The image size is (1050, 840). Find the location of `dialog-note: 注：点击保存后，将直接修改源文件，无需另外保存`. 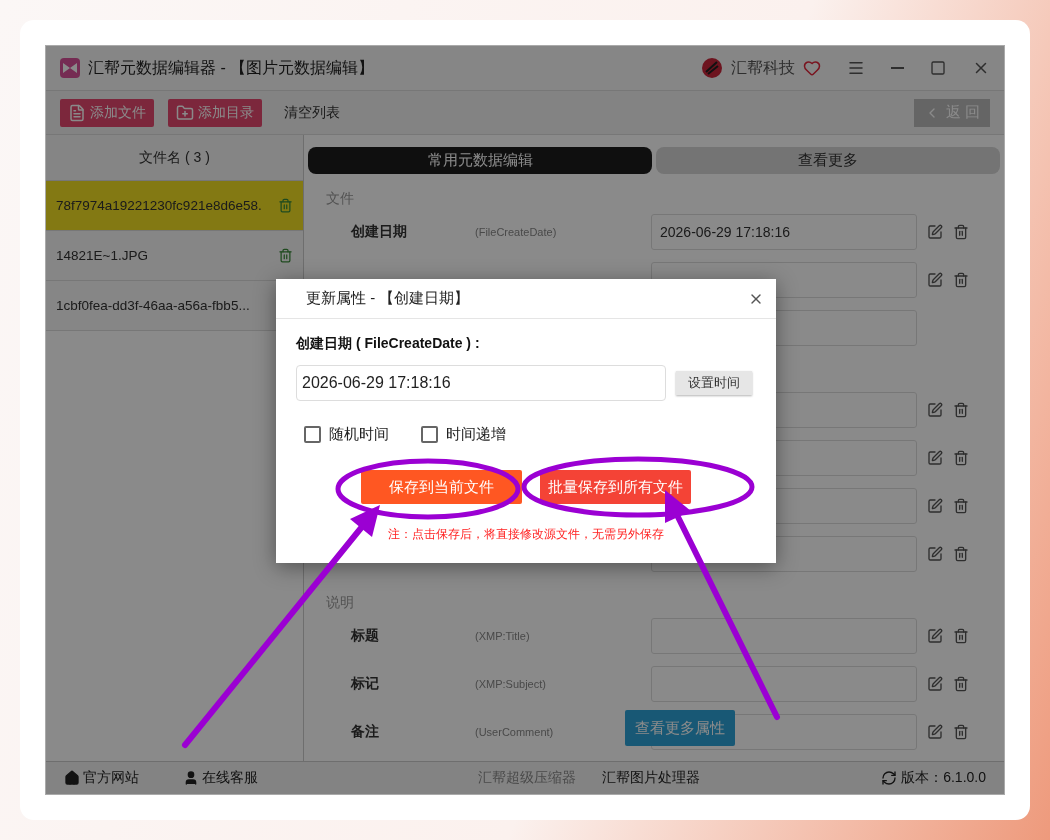

dialog-note: 注：点击保存后，将直接修改源文件，无需另外保存 is located at coordinates (526, 534).